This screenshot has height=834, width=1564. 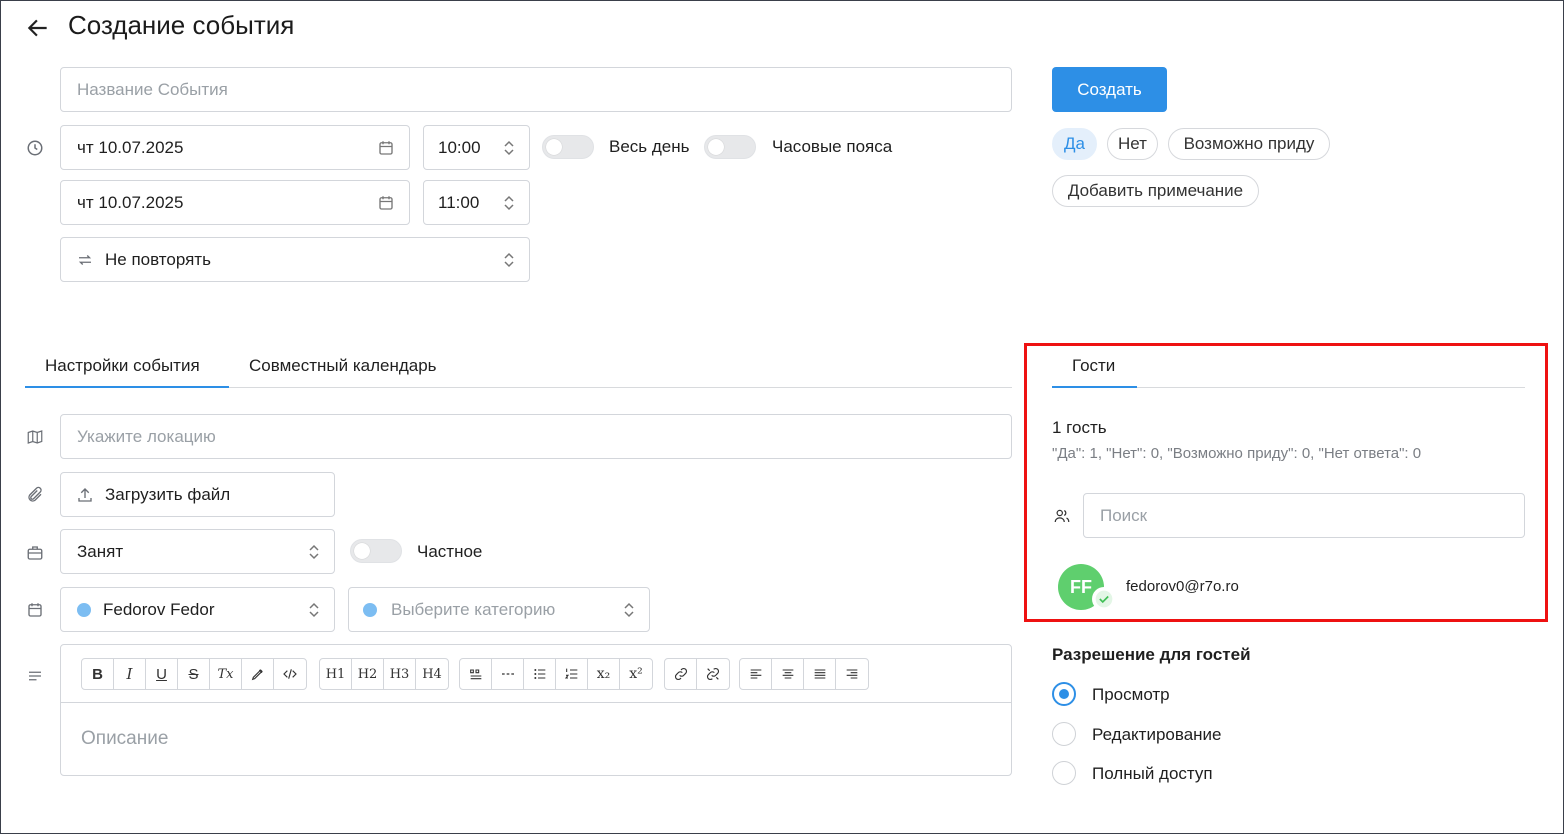 What do you see at coordinates (130, 147) in the screenshot?
I see `start-date-value: чт 10.07.2025` at bounding box center [130, 147].